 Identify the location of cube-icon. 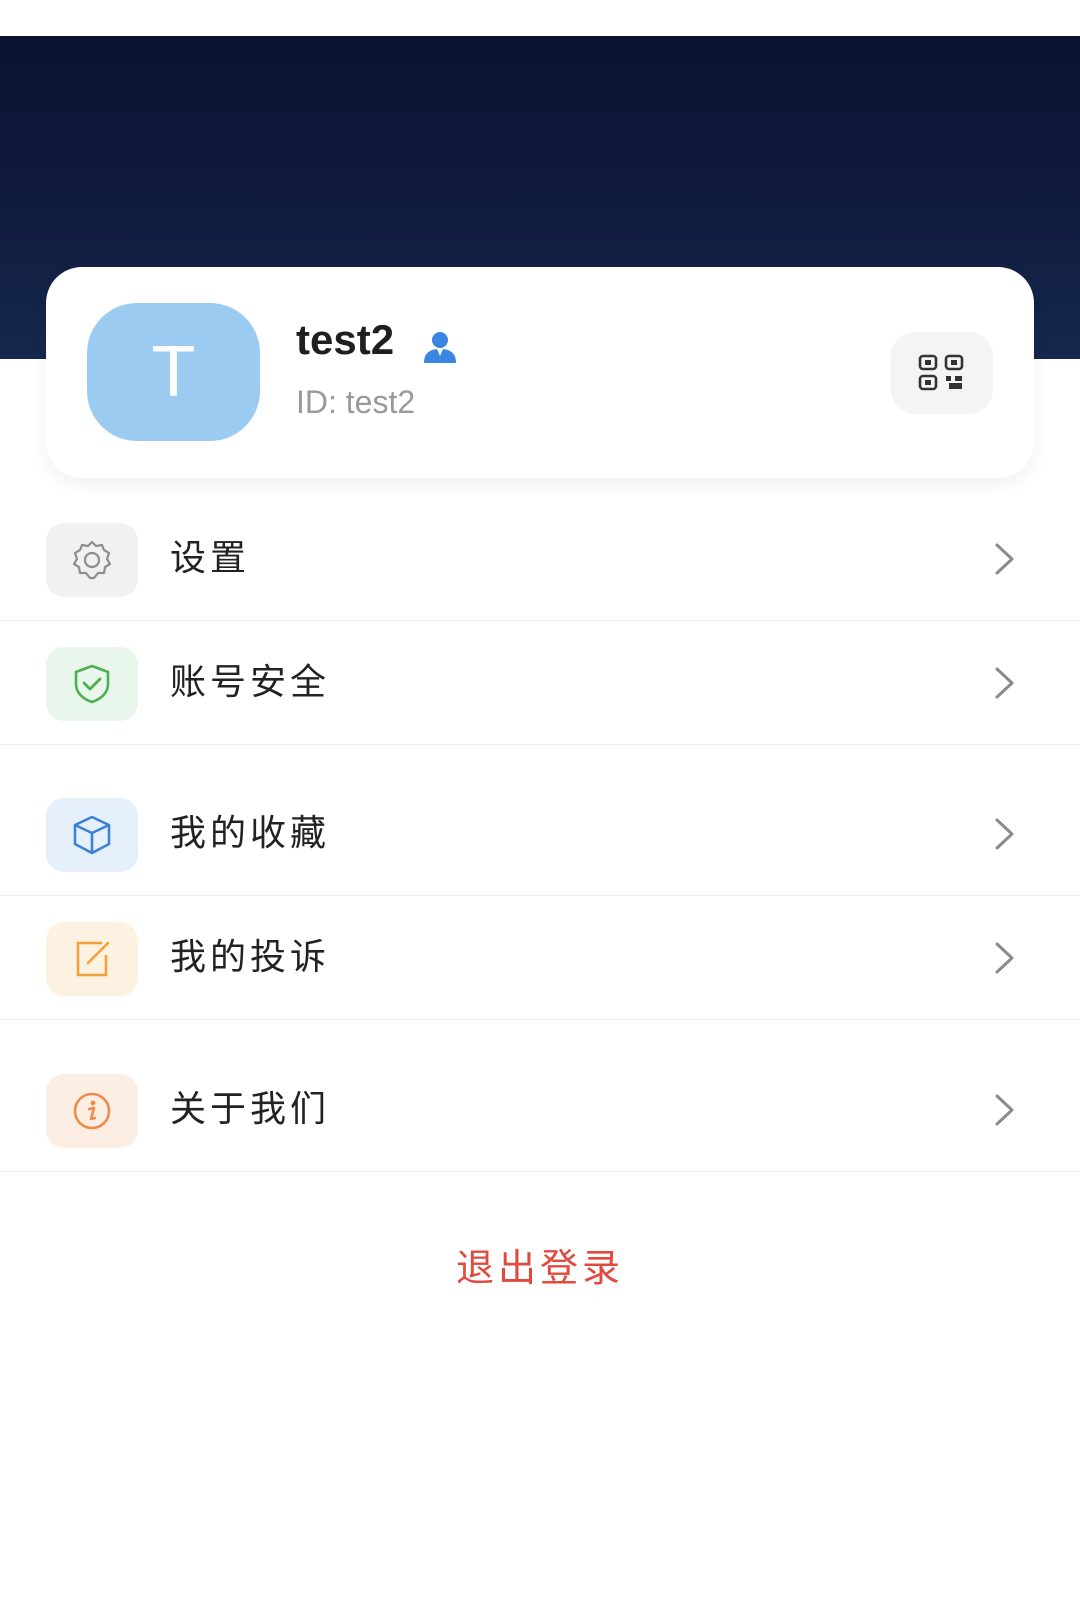
(92, 835).